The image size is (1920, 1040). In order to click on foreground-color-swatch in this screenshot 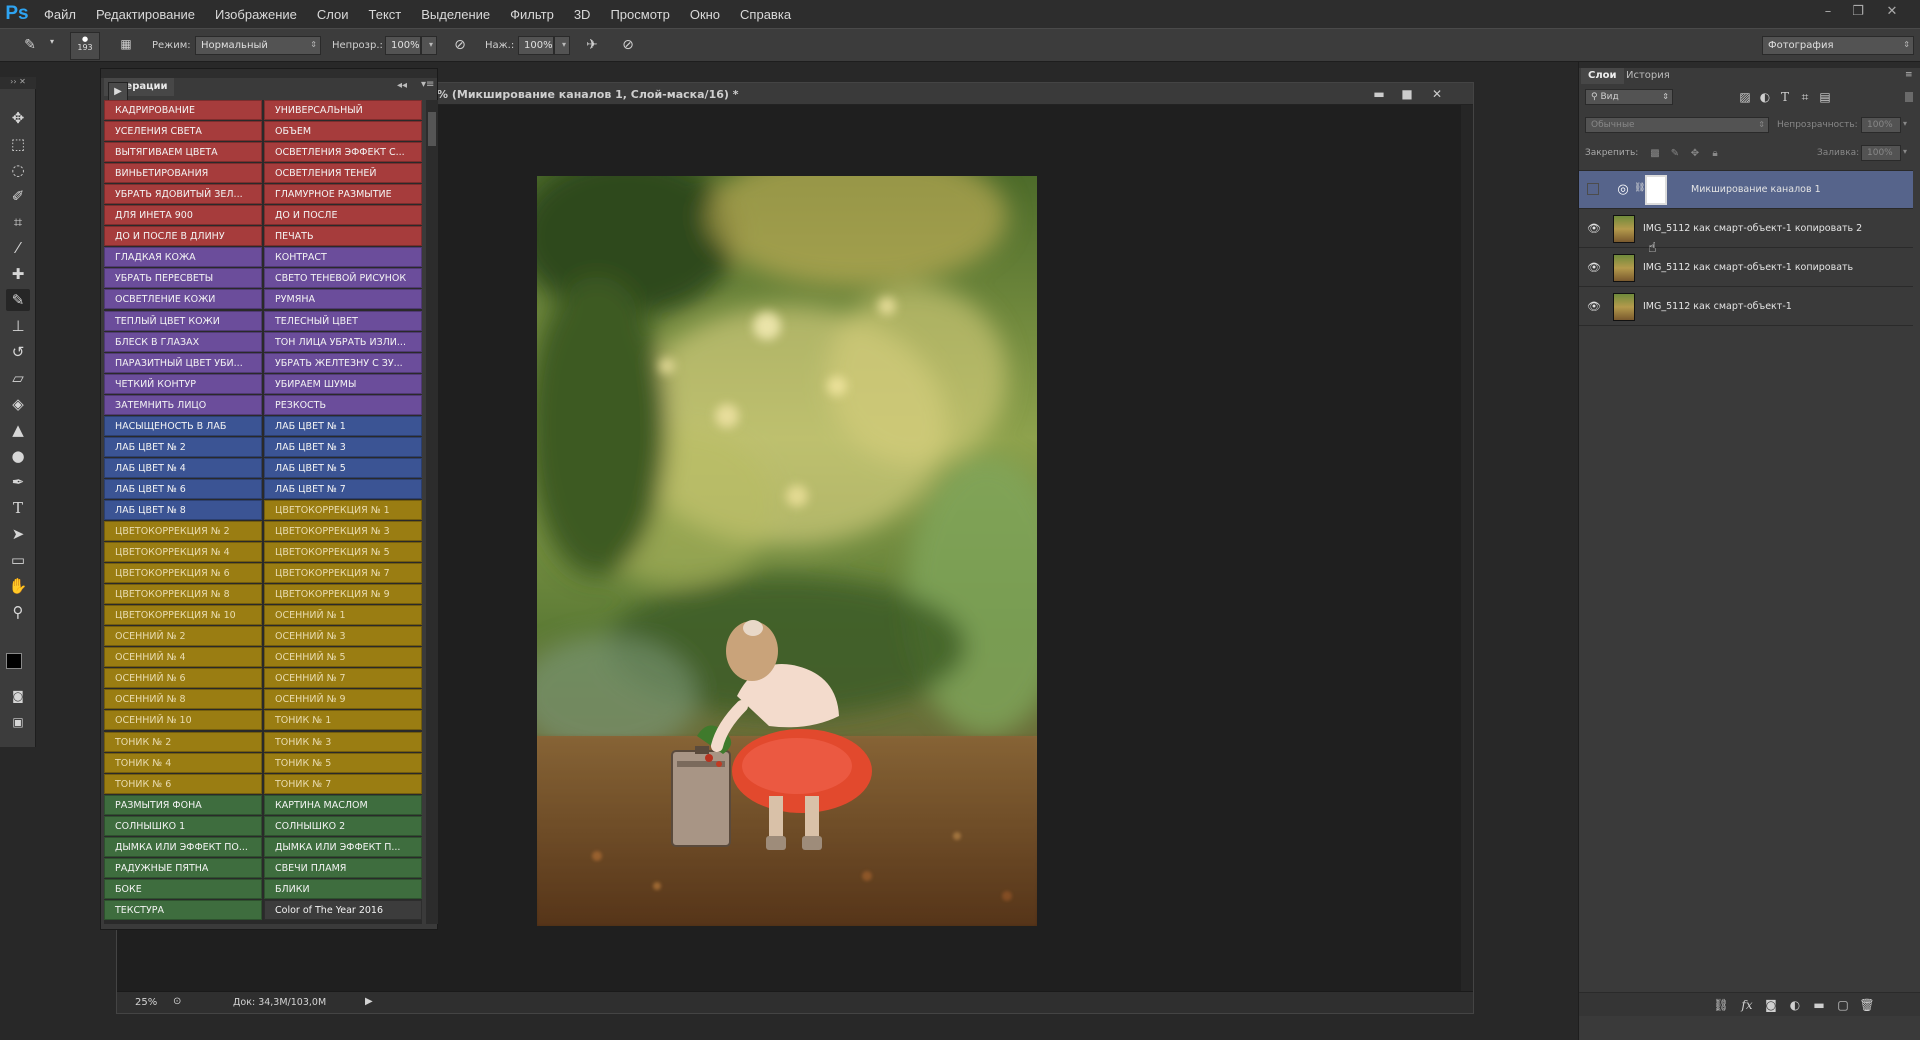, I will do `click(14, 661)`.